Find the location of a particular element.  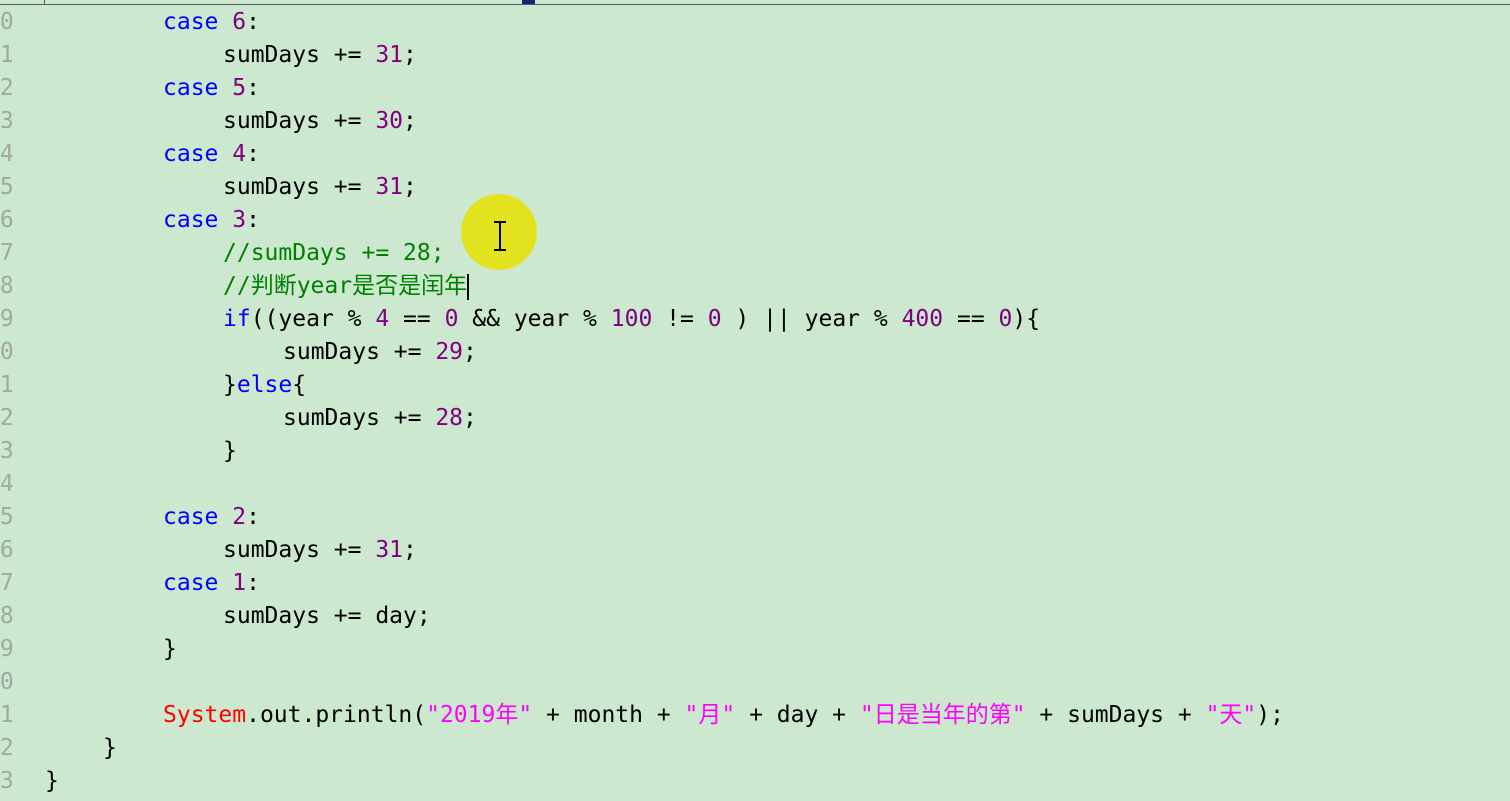

line-number: 62 is located at coordinates (7, 748).